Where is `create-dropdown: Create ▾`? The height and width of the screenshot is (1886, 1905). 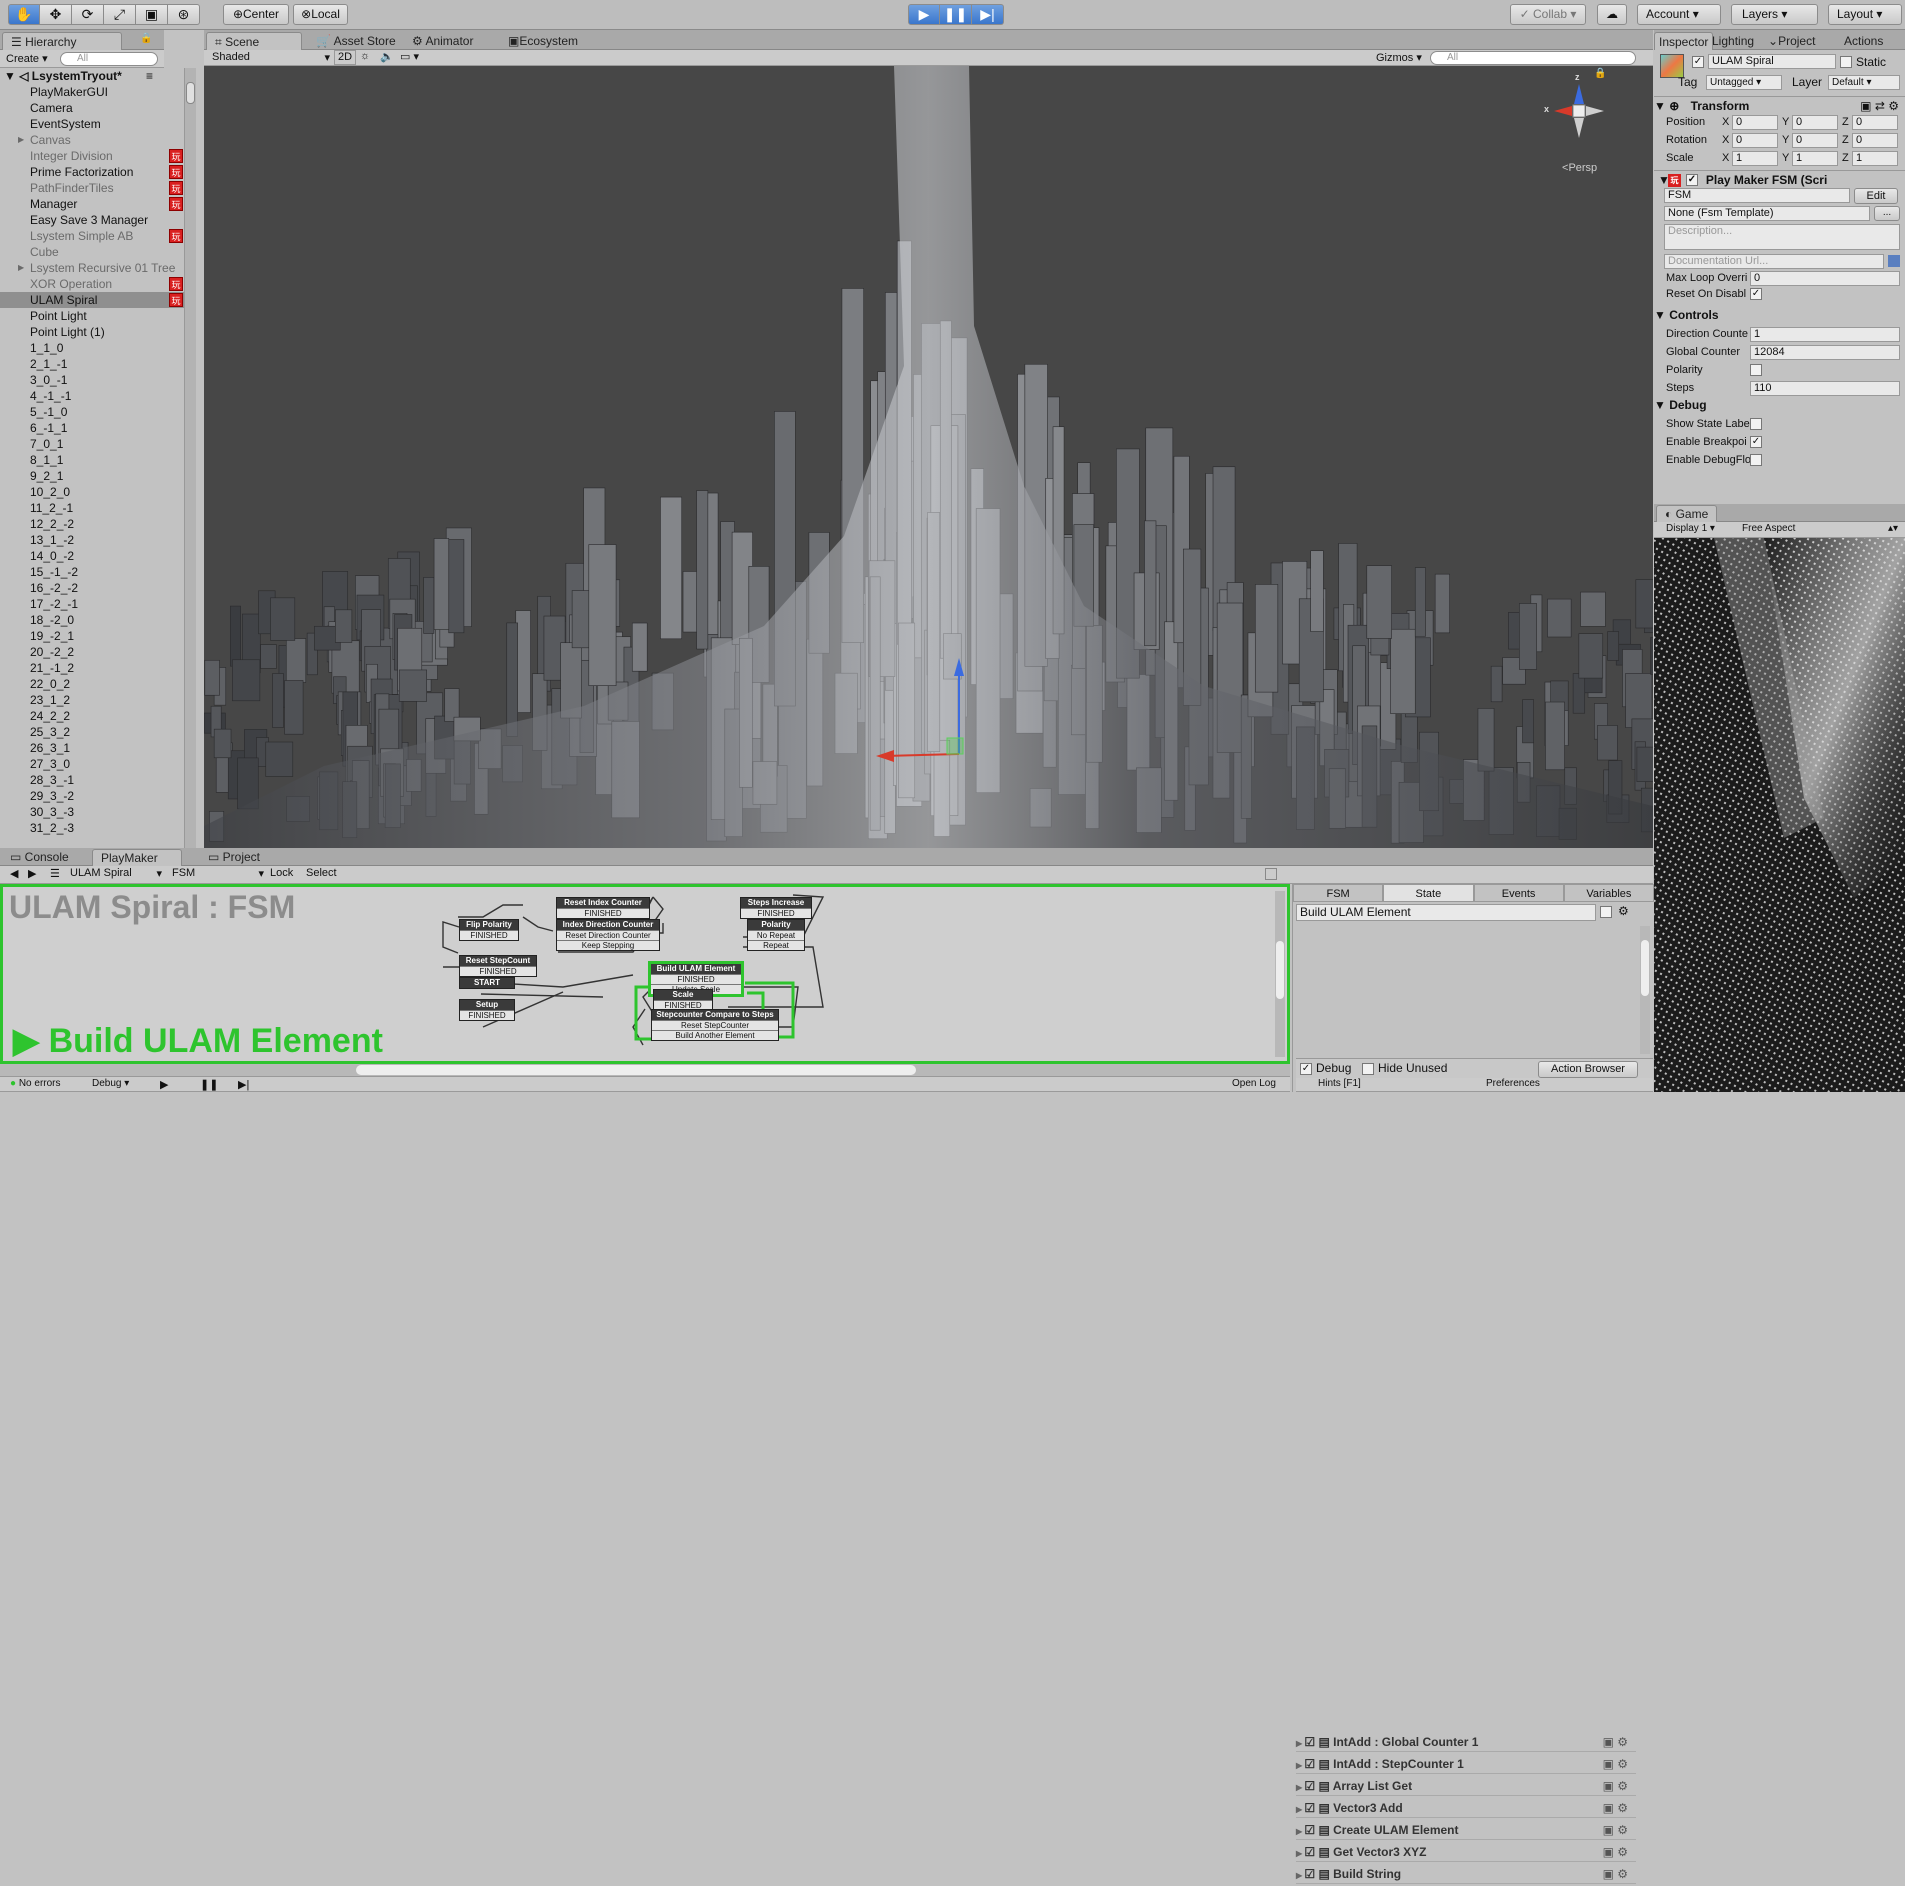
create-dropdown: Create ▾ is located at coordinates (27, 58).